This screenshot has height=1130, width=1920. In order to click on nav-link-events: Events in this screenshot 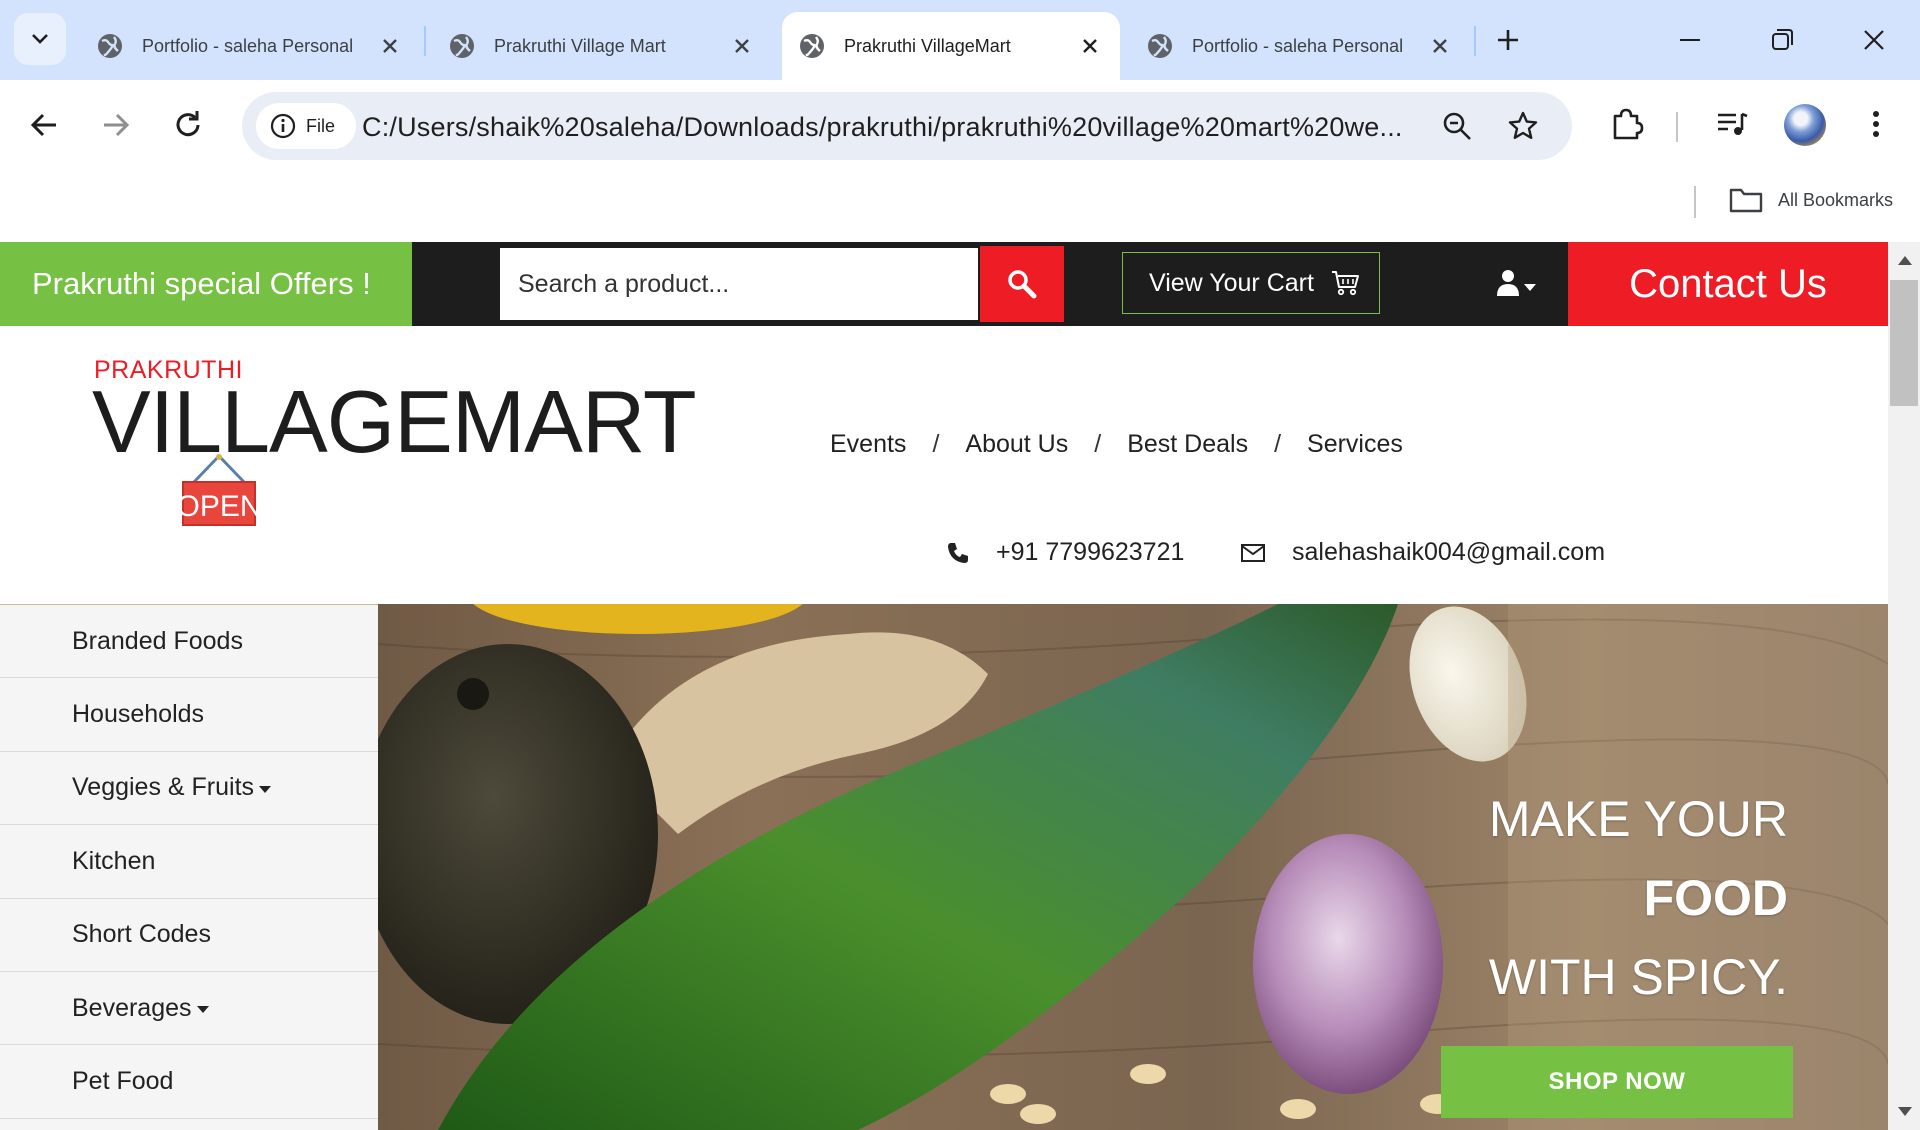, I will do `click(868, 444)`.